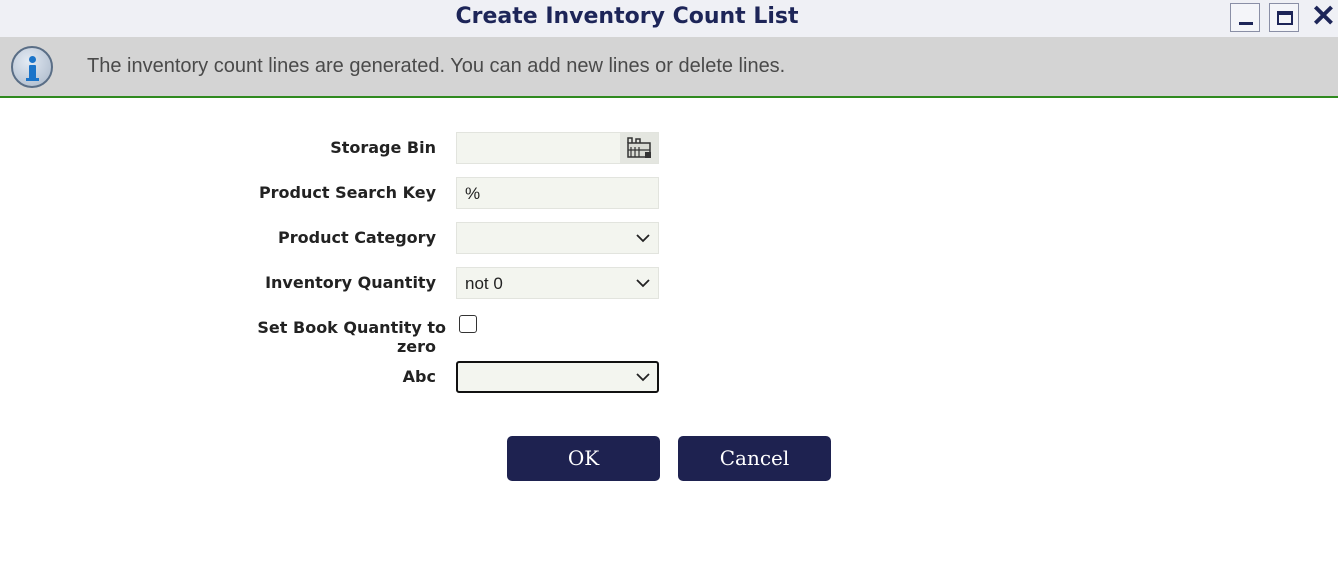  What do you see at coordinates (350, 282) in the screenshot?
I see `inventory-quantity-label: Inventory Quantity` at bounding box center [350, 282].